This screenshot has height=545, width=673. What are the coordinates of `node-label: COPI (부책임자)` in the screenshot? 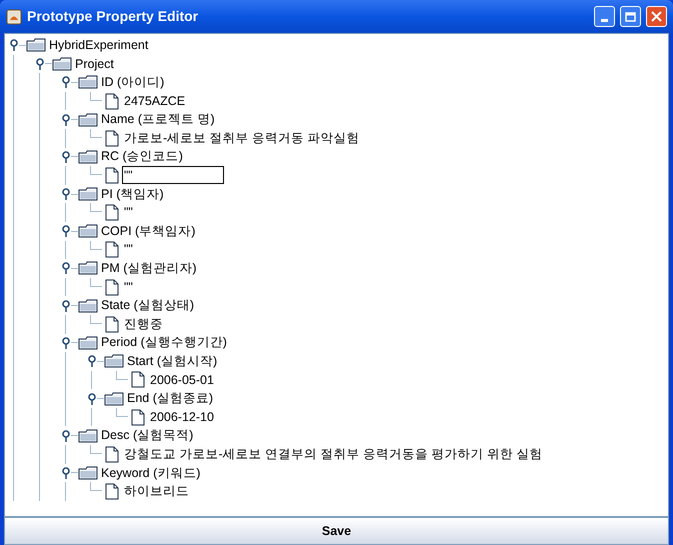 It's located at (148, 231).